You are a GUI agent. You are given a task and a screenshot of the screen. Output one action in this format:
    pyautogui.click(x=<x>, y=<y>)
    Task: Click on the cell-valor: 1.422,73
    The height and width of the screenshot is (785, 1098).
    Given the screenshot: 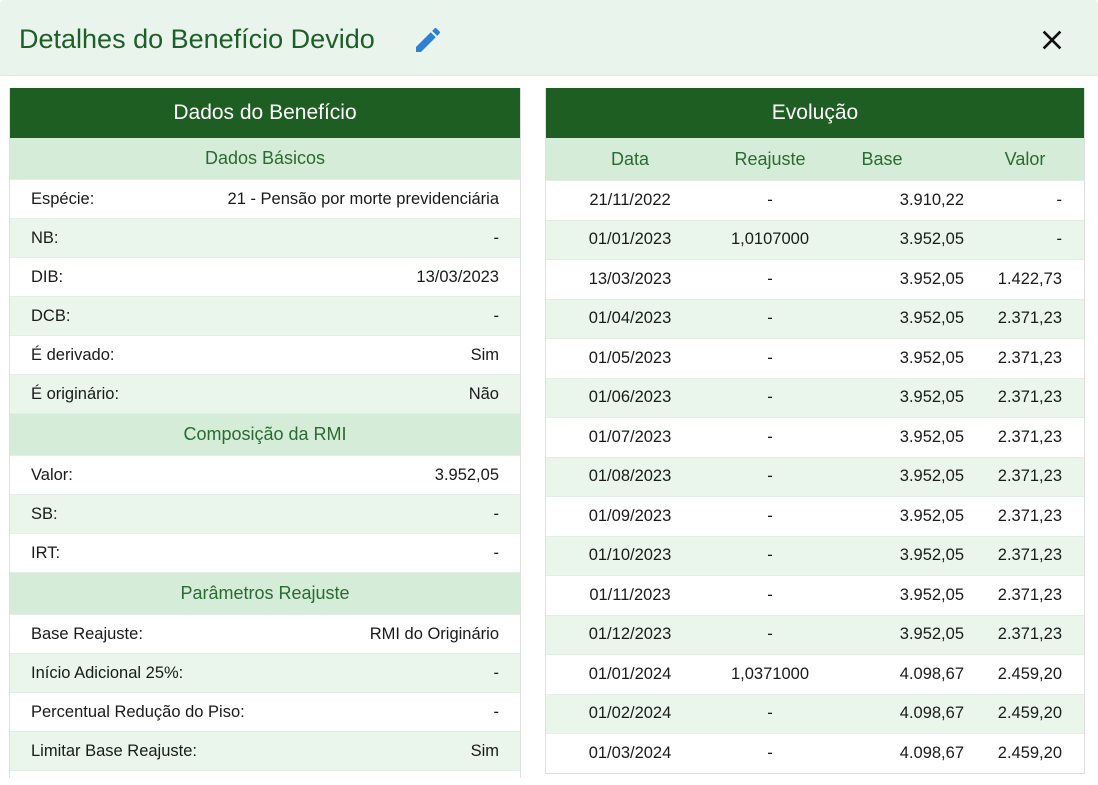 What is the action you would take?
    pyautogui.click(x=1029, y=278)
    